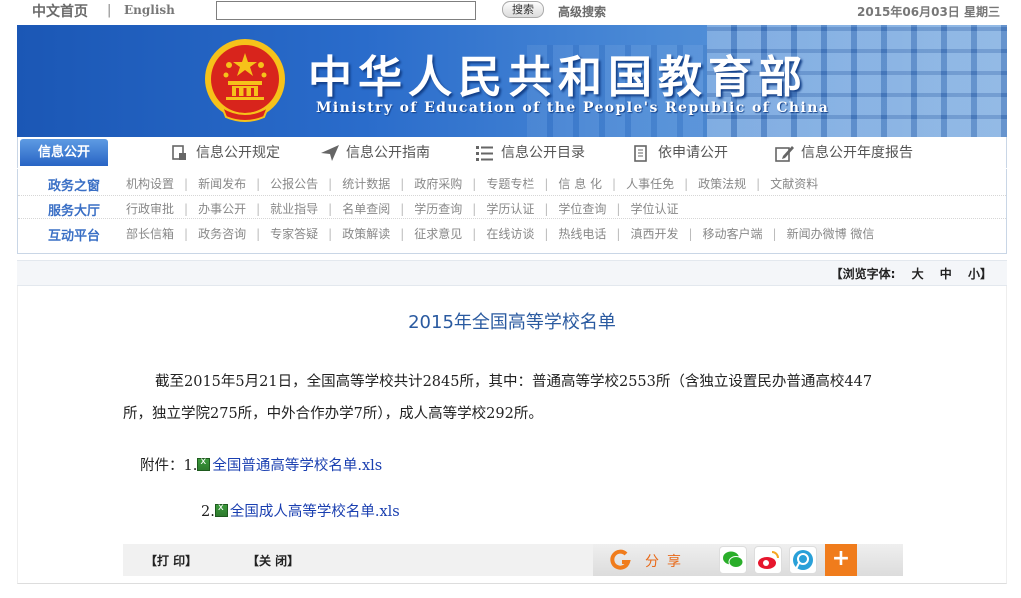 This screenshot has height=598, width=1021. I want to click on category-link: 政策解读, so click(366, 234).